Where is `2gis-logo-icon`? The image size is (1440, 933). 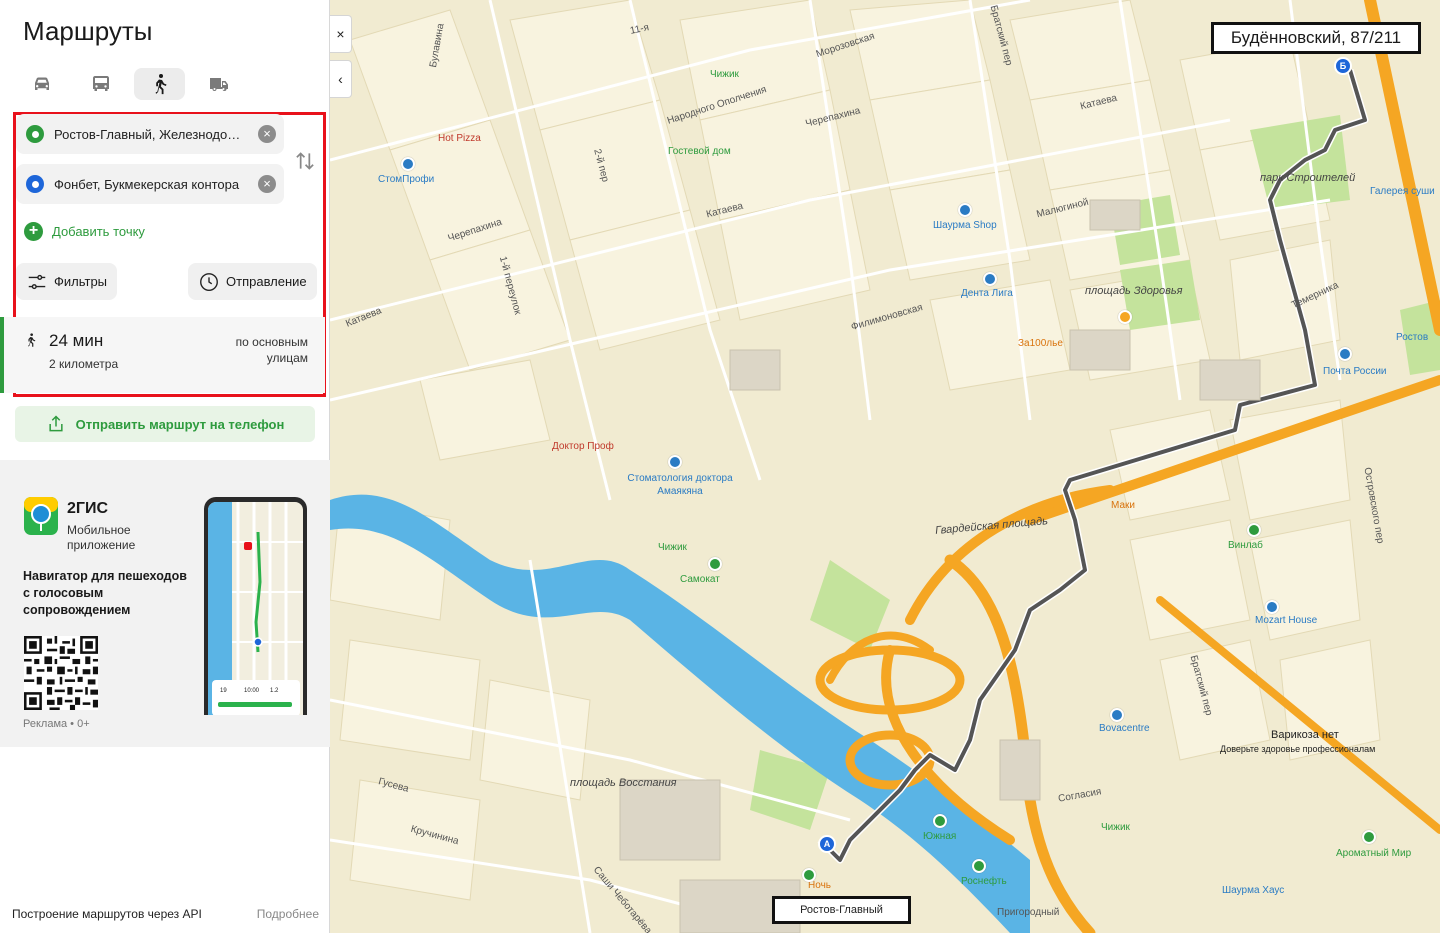
2gis-logo-icon is located at coordinates (41, 516).